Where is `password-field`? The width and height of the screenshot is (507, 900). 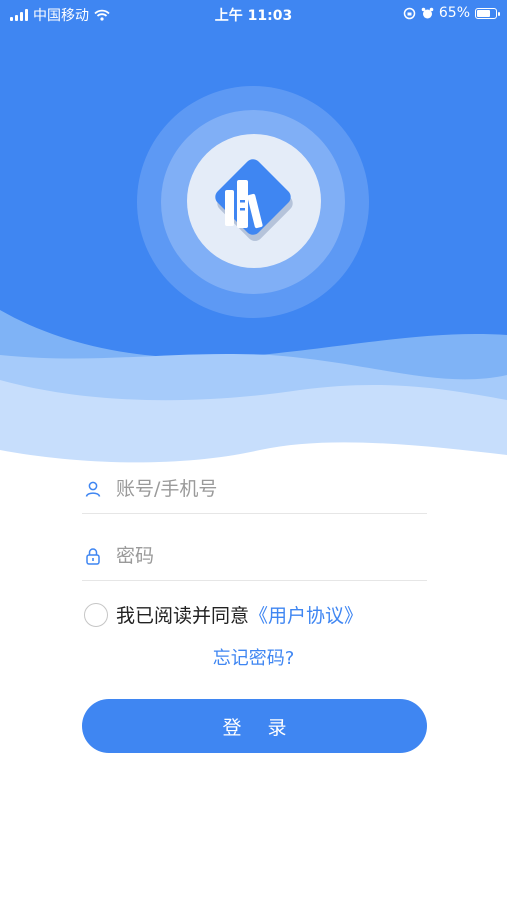
password-field is located at coordinates (254, 556).